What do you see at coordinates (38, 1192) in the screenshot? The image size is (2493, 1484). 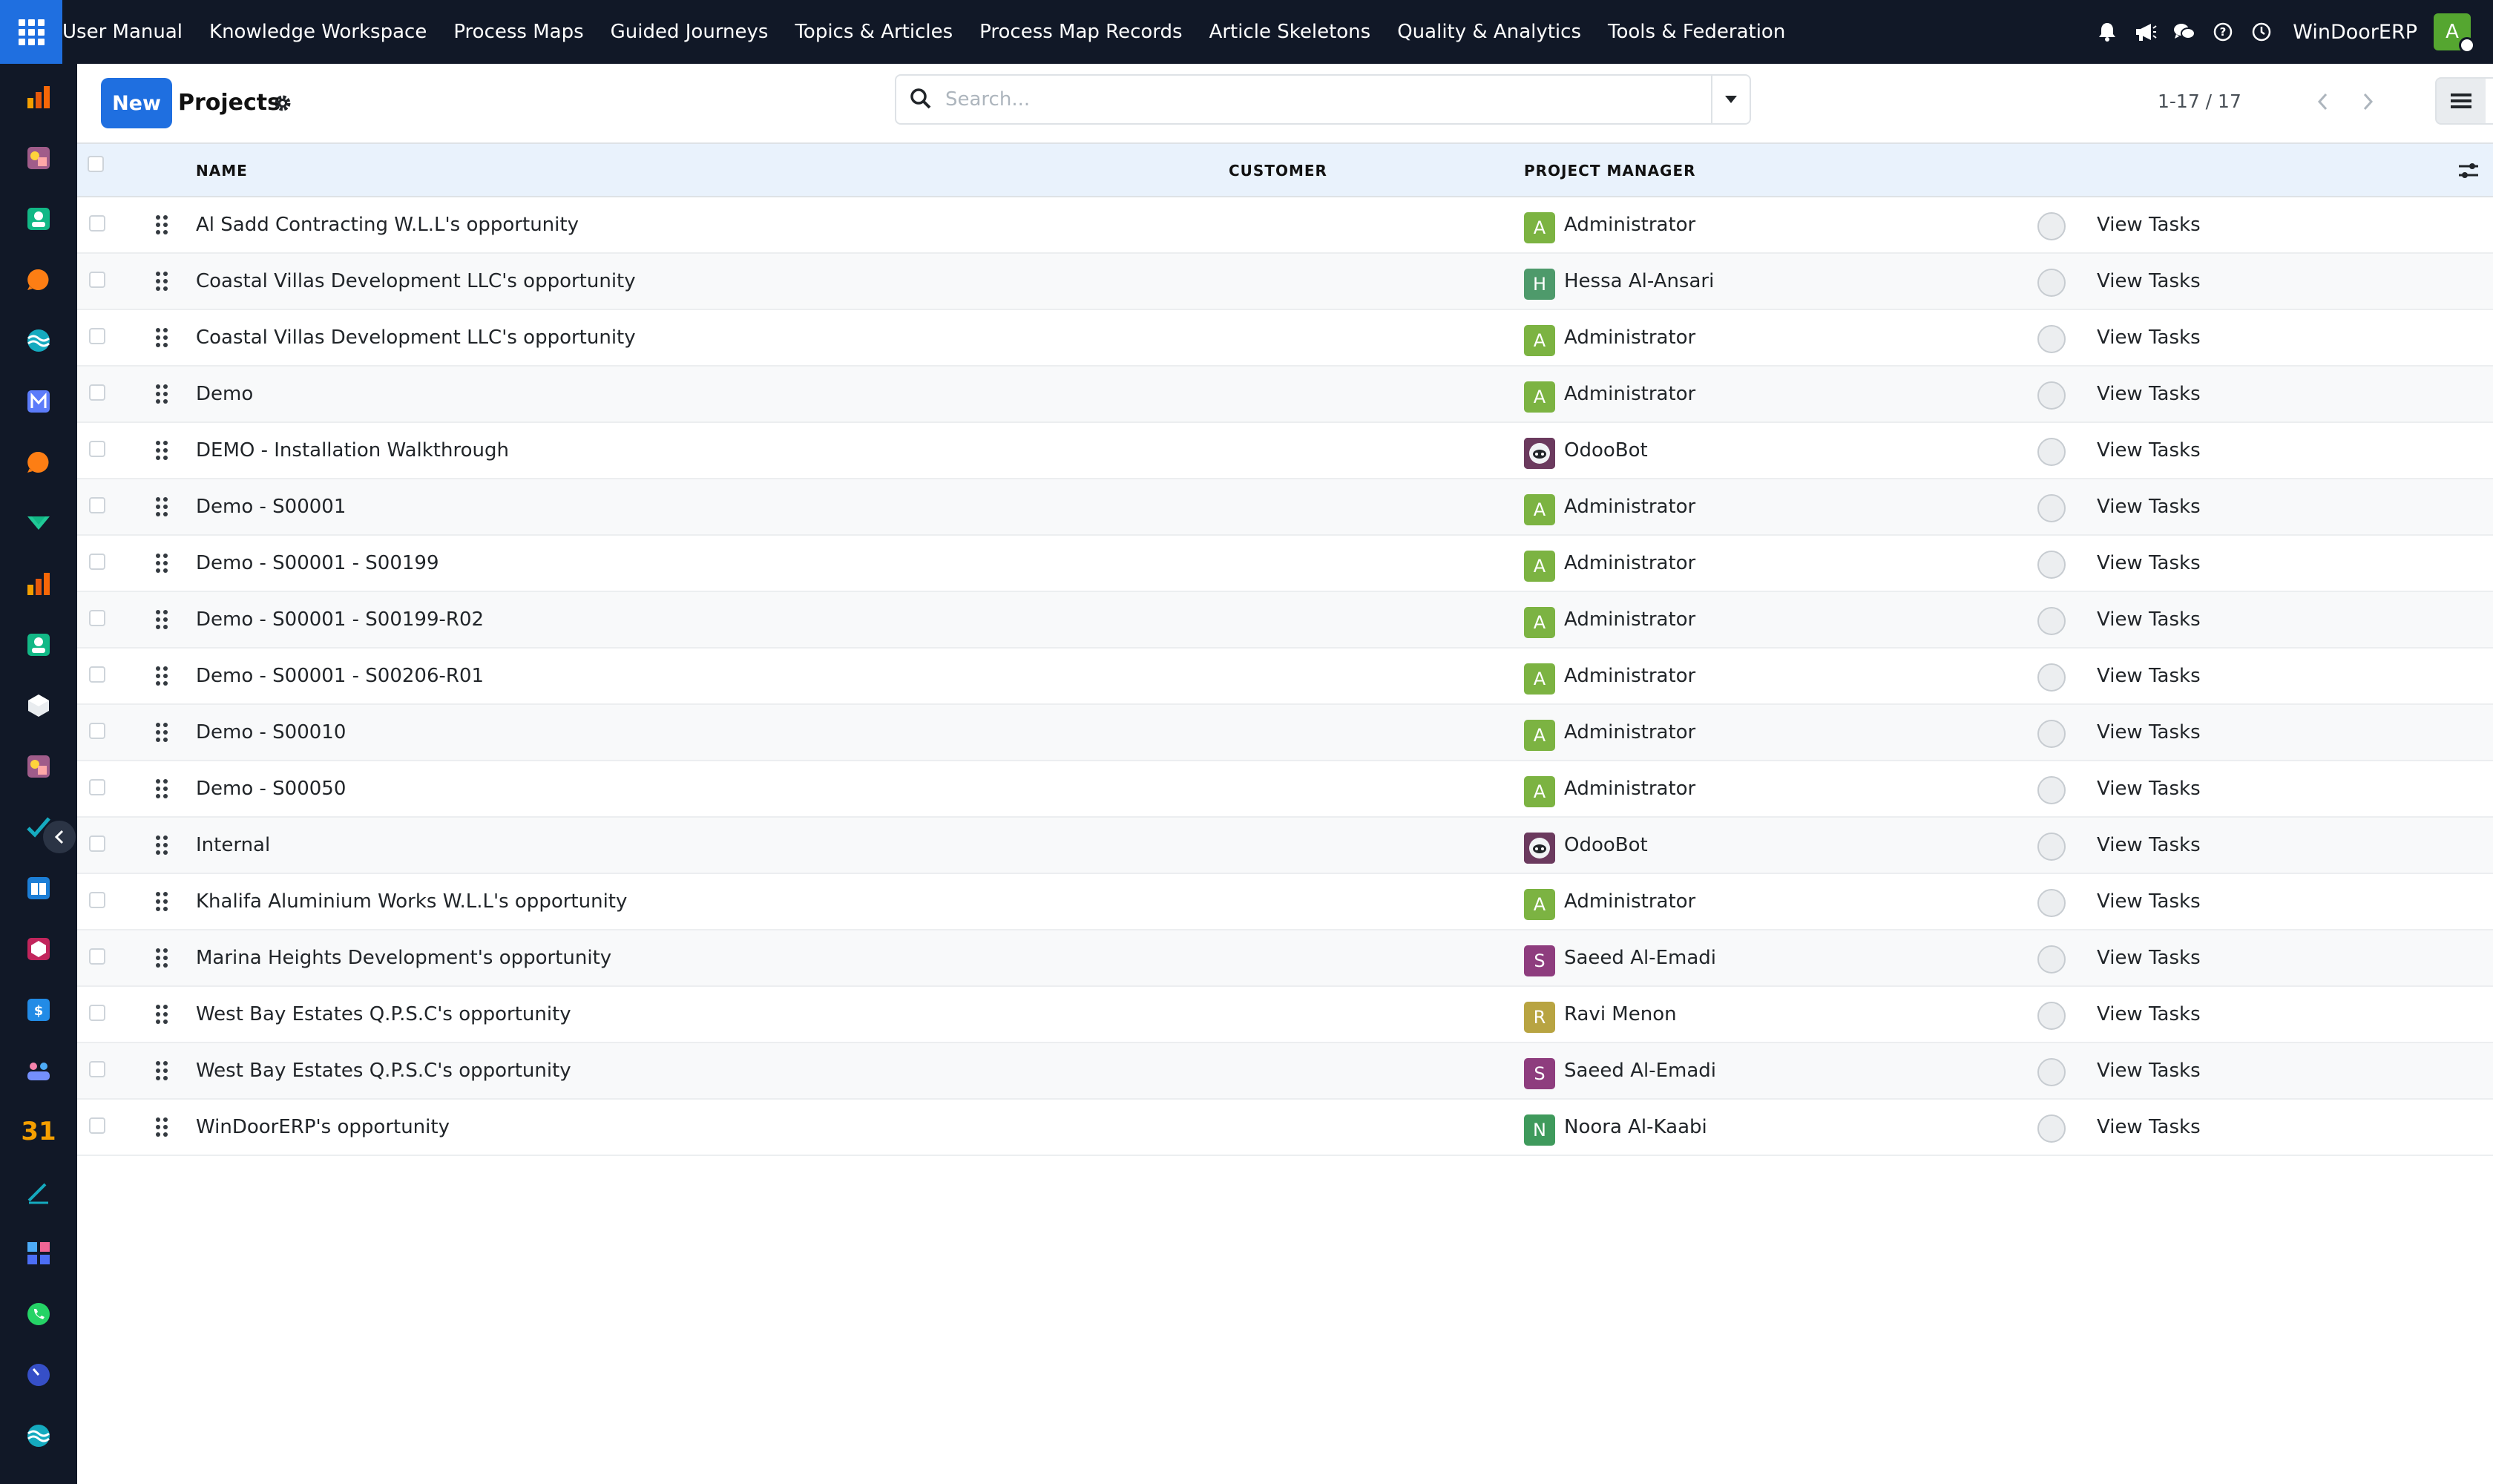 I see `sign-app-icon` at bounding box center [38, 1192].